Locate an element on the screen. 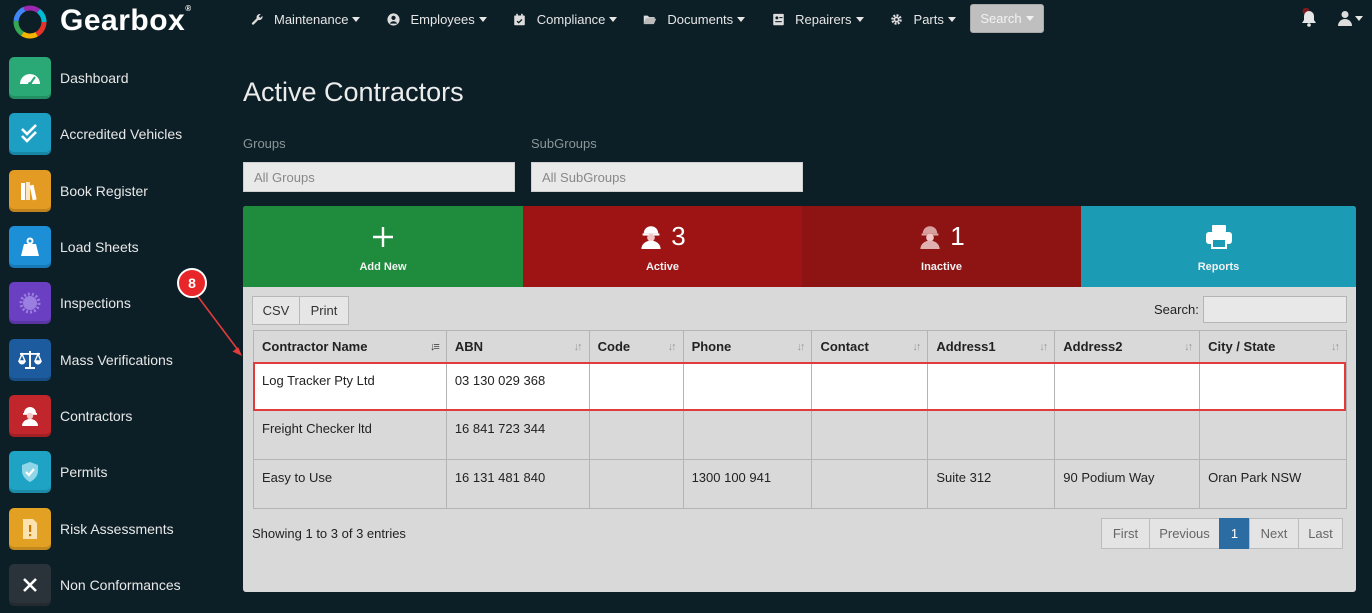 Image resolution: width=1372 pixels, height=613 pixels. folder-open-icon is located at coordinates (650, 19).